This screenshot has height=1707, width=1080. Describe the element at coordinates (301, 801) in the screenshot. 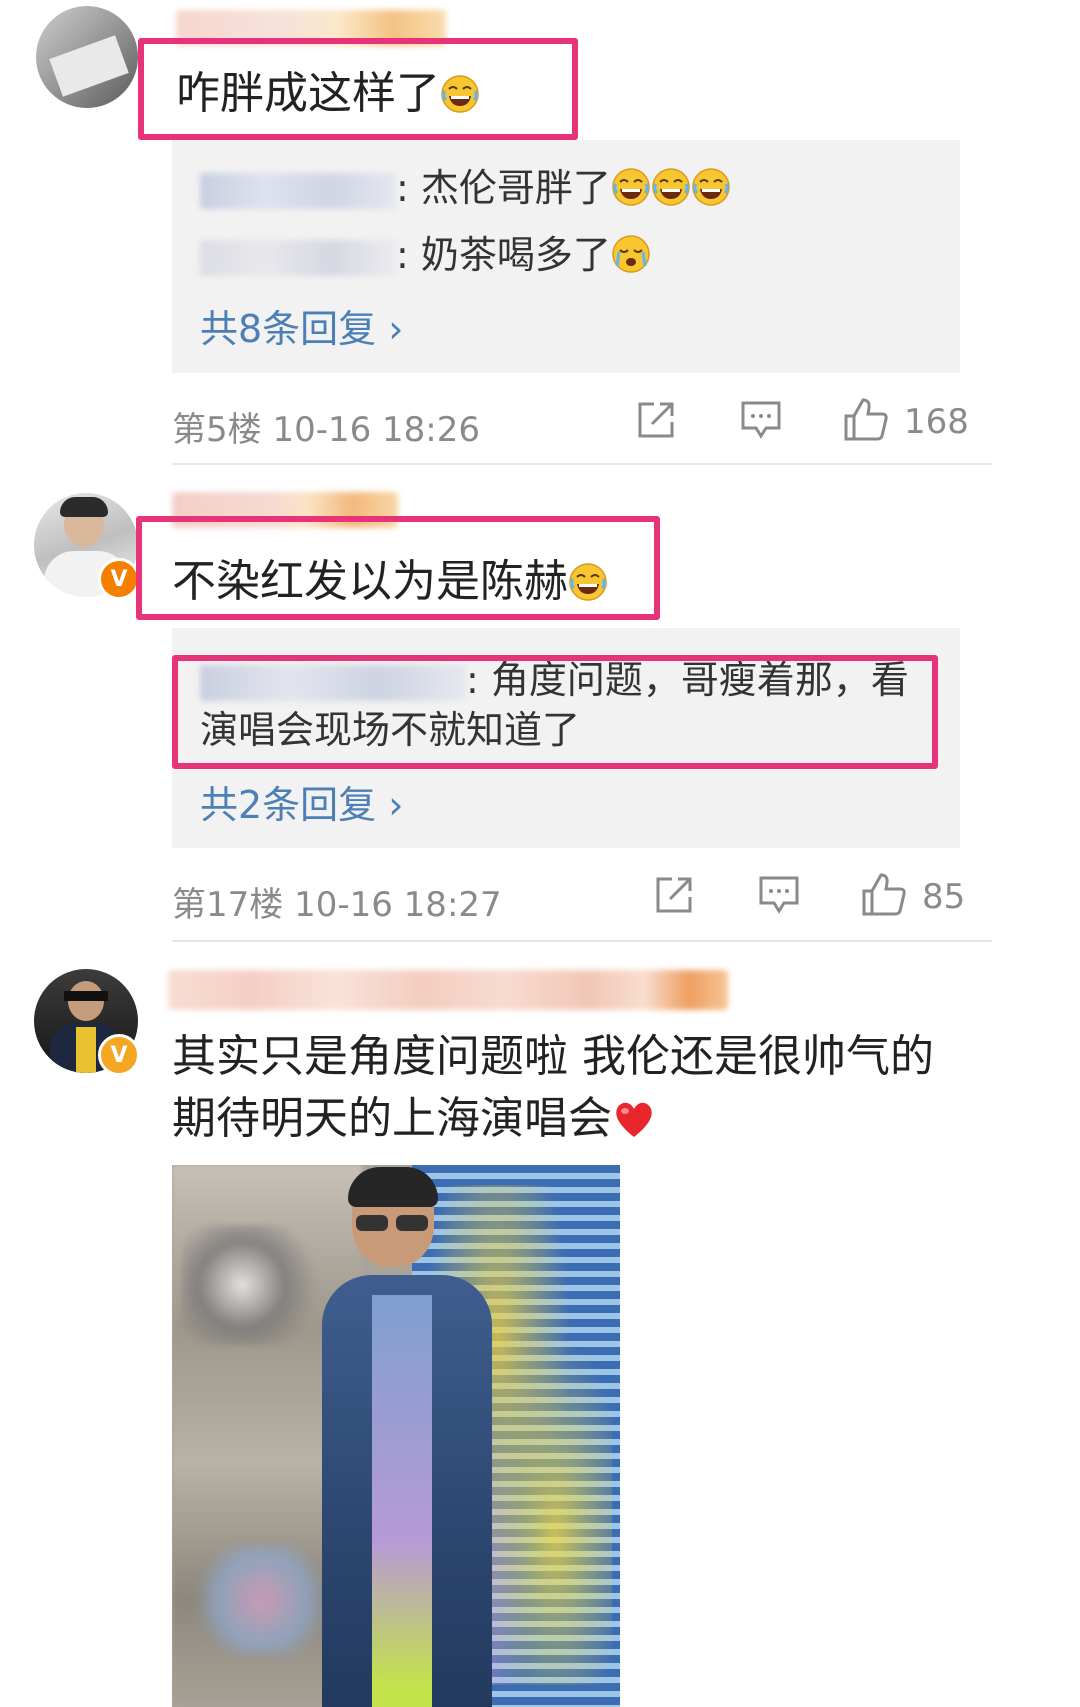

I see `more-replies-link: 共2条回复 ›` at that location.